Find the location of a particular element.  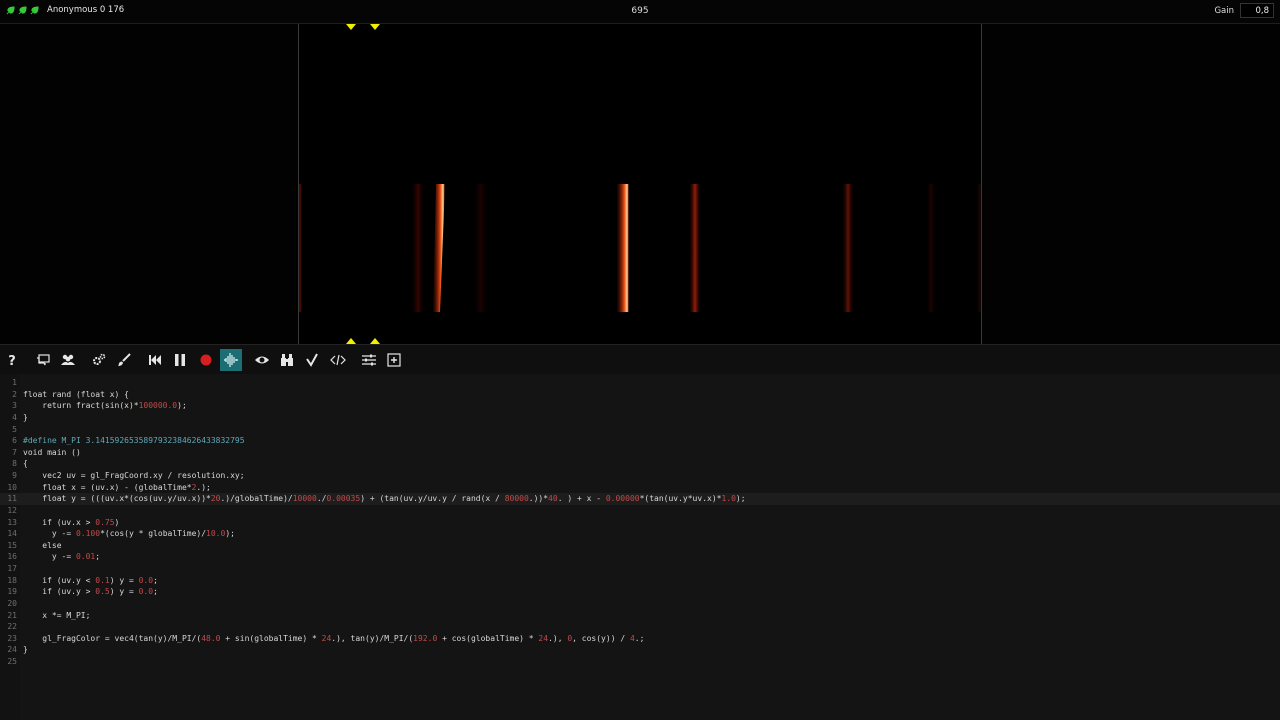

line-number: 25 is located at coordinates (12, 662).